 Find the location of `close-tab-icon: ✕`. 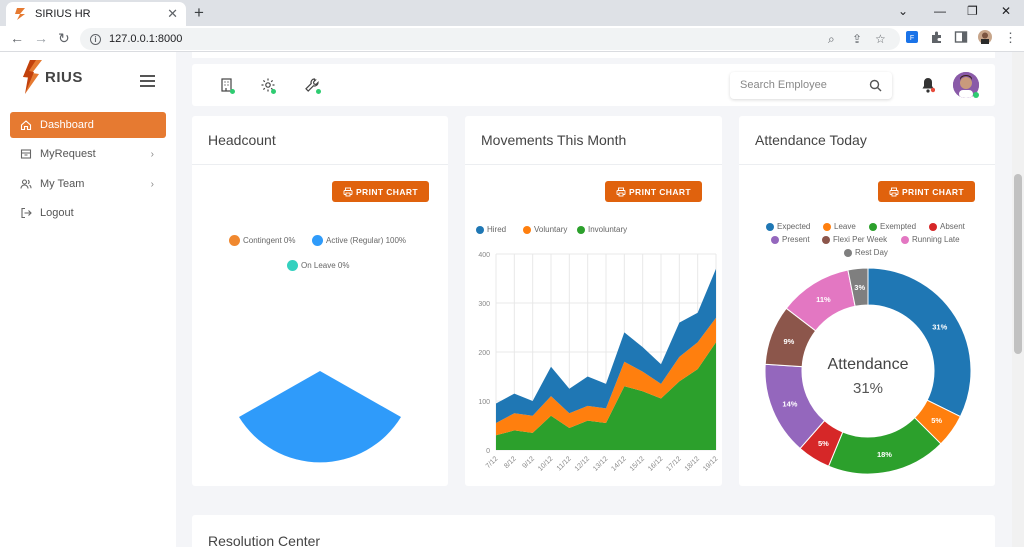

close-tab-icon: ✕ is located at coordinates (172, 14).